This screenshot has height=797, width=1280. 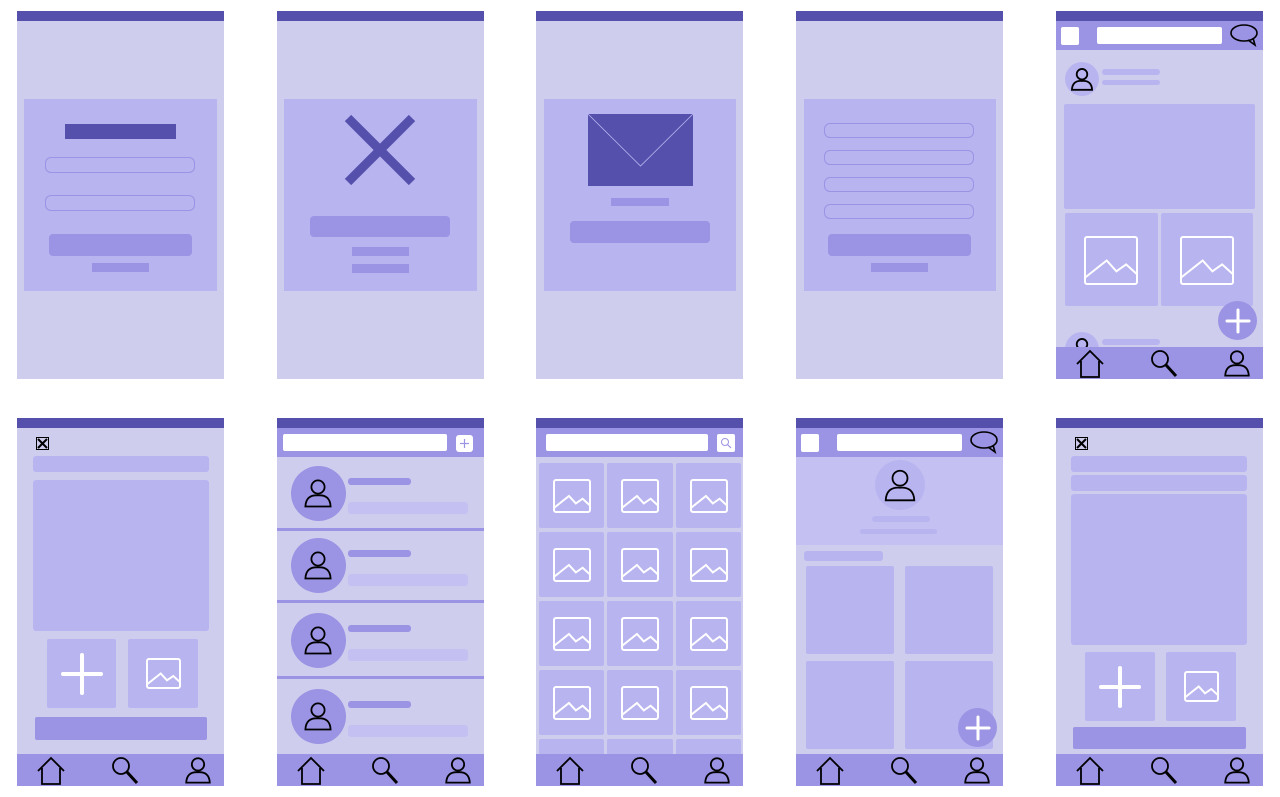 I want to click on password-input, so click(x=120, y=203).